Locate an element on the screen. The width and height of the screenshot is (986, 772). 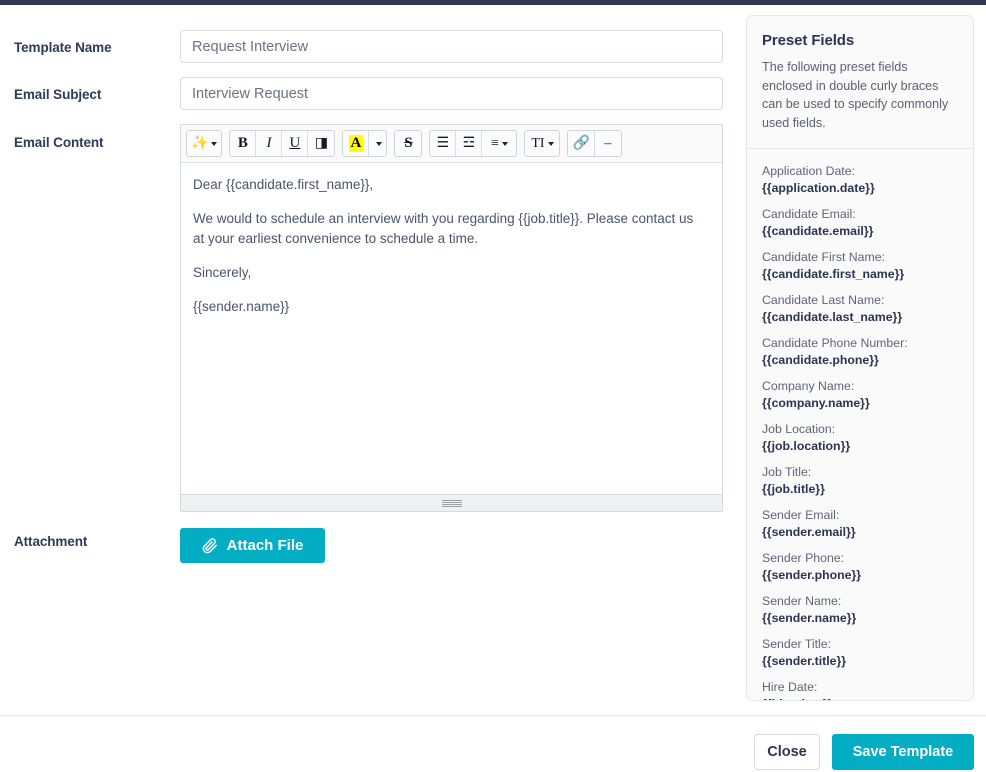
editor-toolbar: ✨ B I U ◨ A S ☰ ☲ ≡ TI 🔗 – is located at coordinates (451, 144).